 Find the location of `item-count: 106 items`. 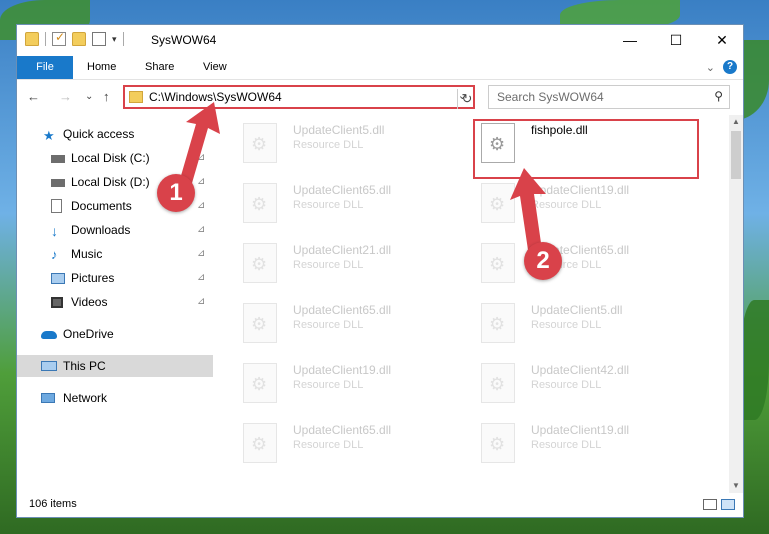

item-count: 106 items is located at coordinates (53, 504).